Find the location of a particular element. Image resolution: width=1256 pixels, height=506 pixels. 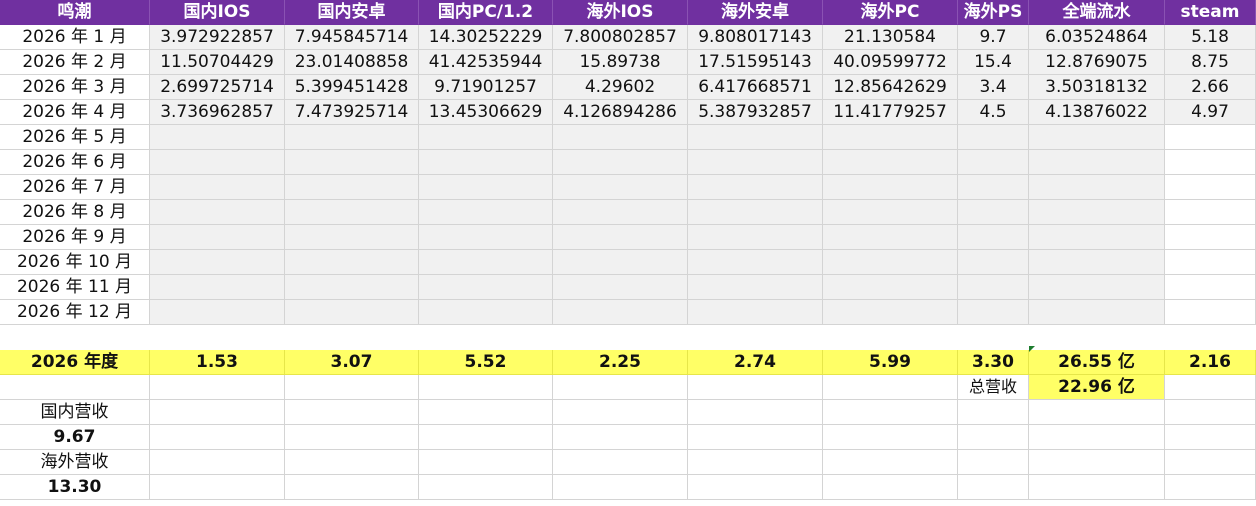

annual-label-cell: 2026 年度 is located at coordinates (75, 362).